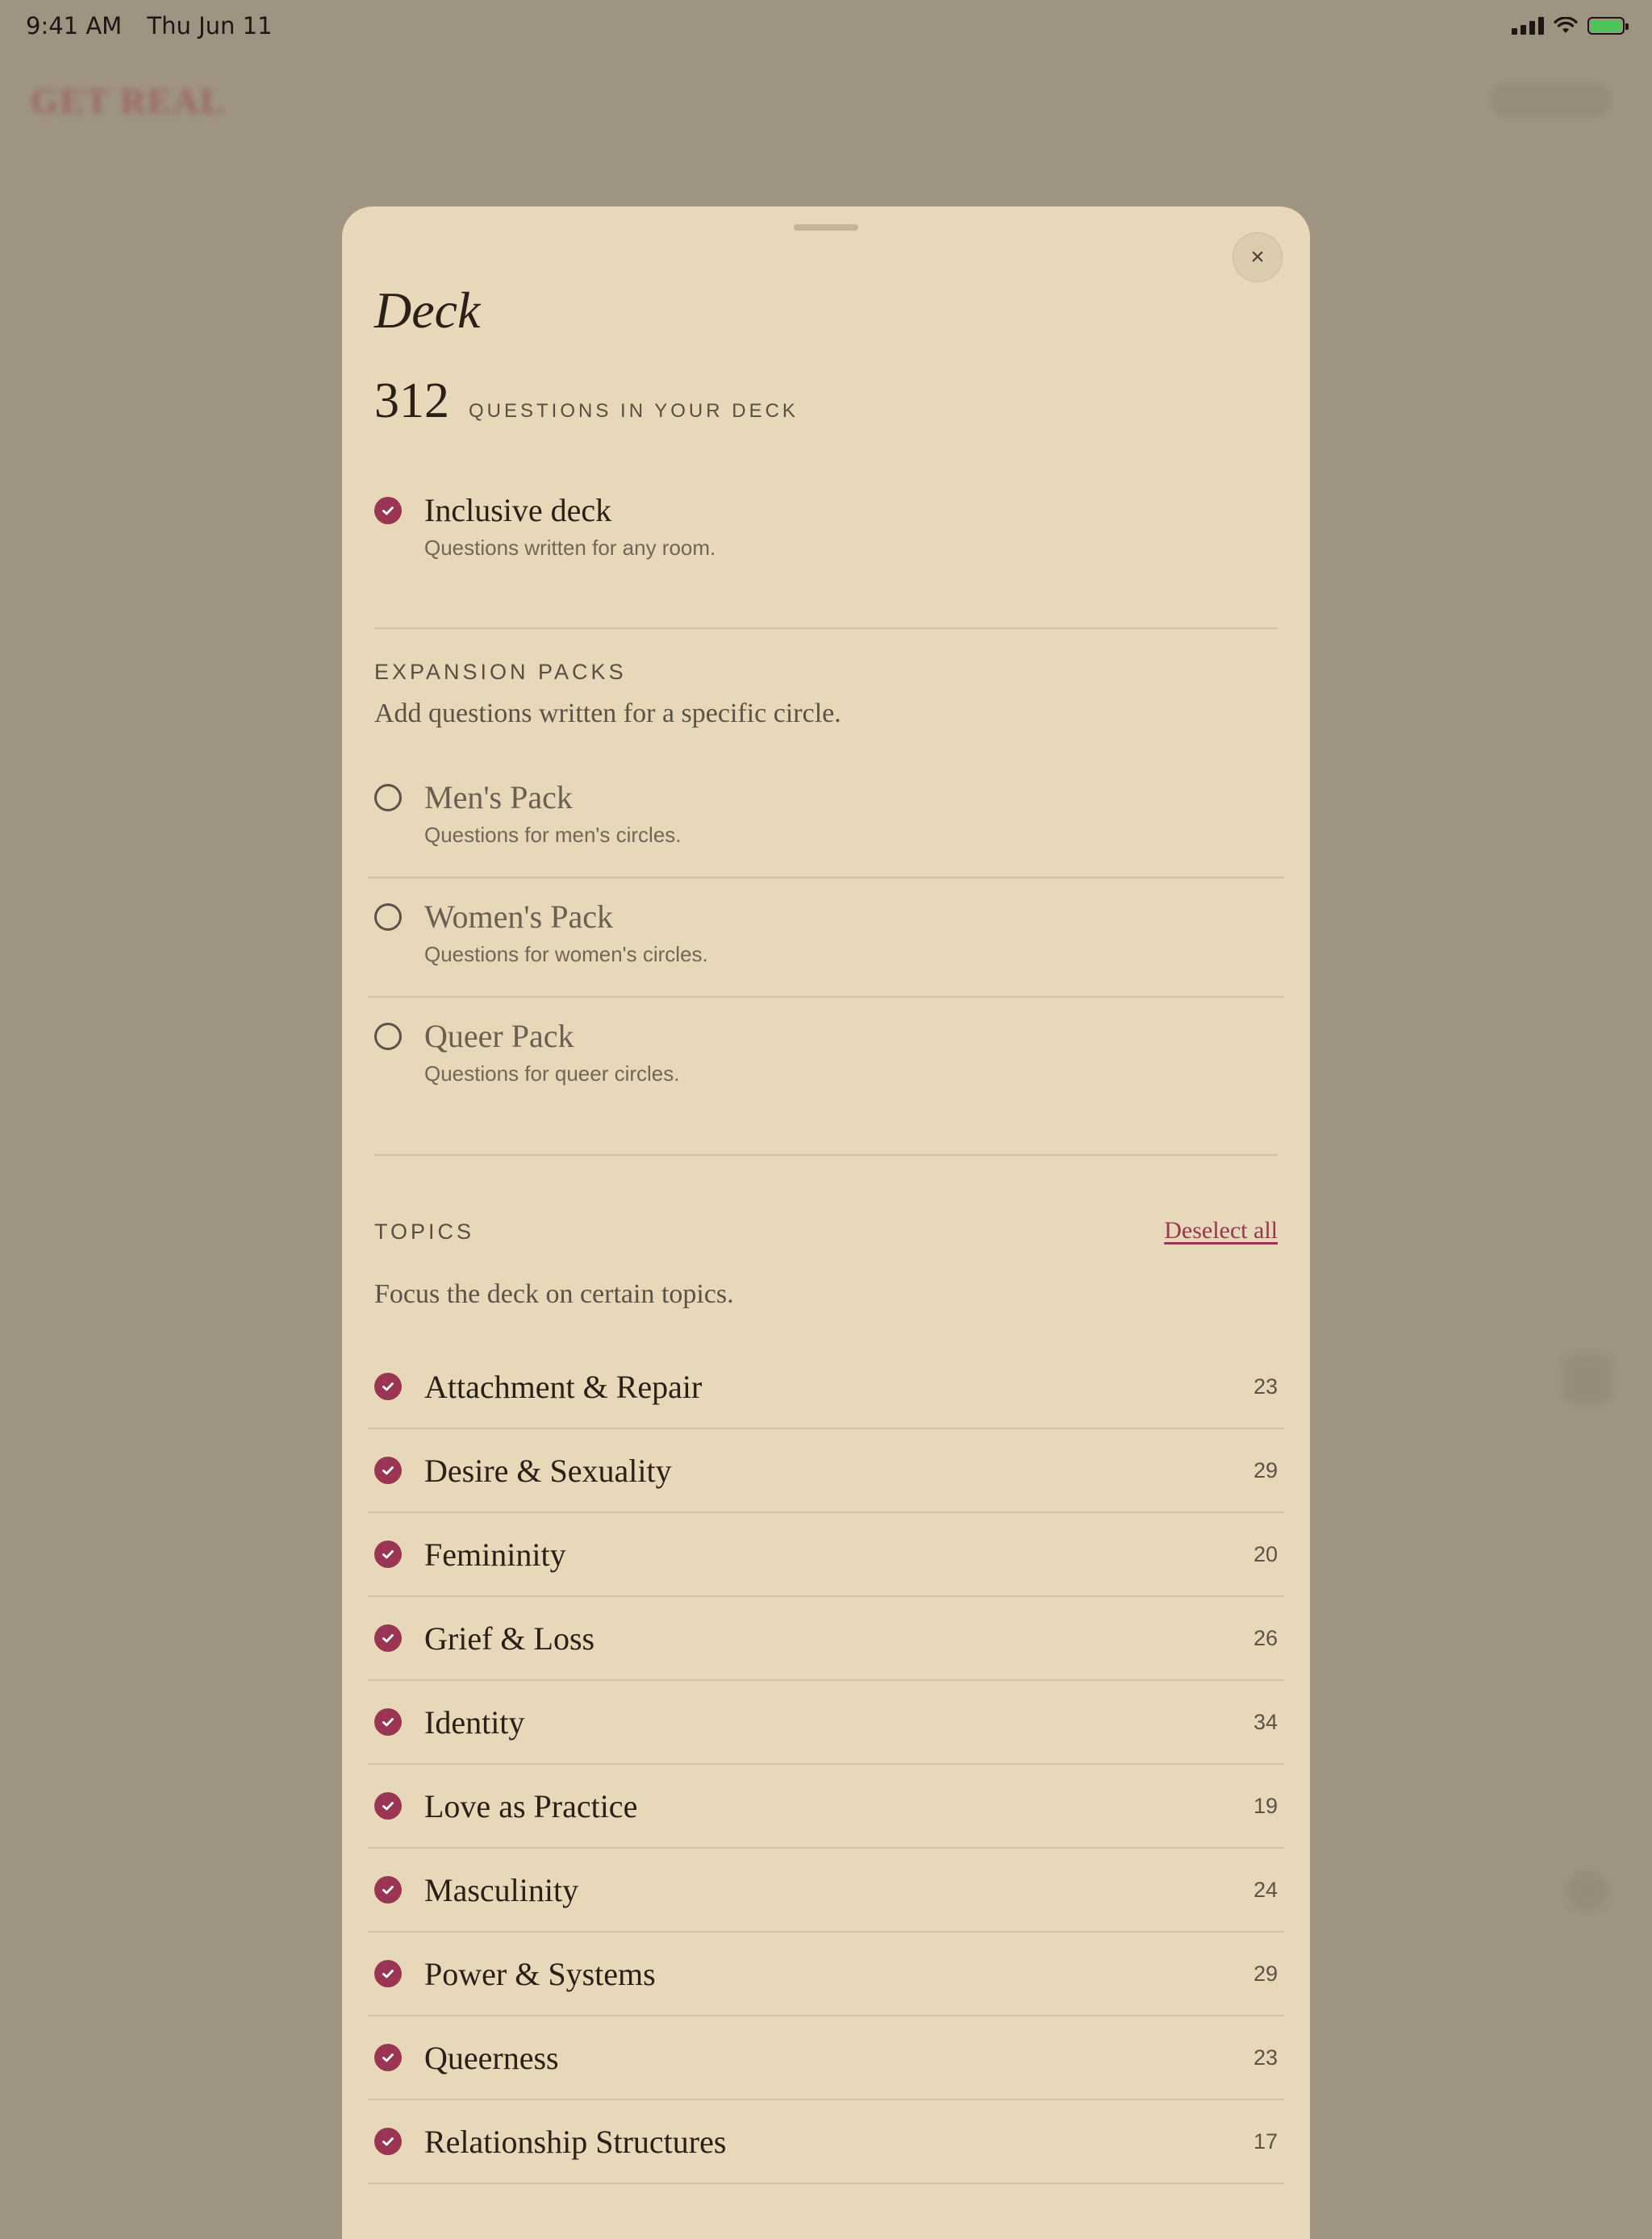  What do you see at coordinates (540, 1973) in the screenshot?
I see `topic-name: Power & Systems` at bounding box center [540, 1973].